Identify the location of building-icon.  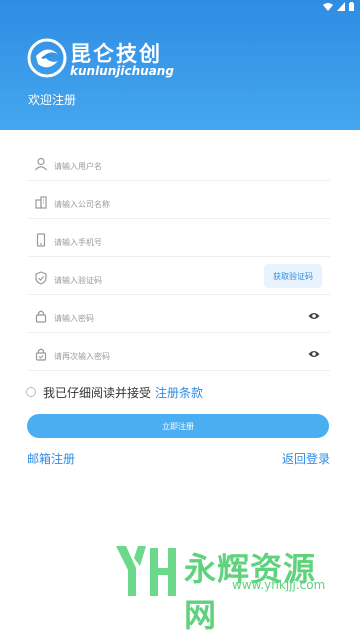
(41, 202).